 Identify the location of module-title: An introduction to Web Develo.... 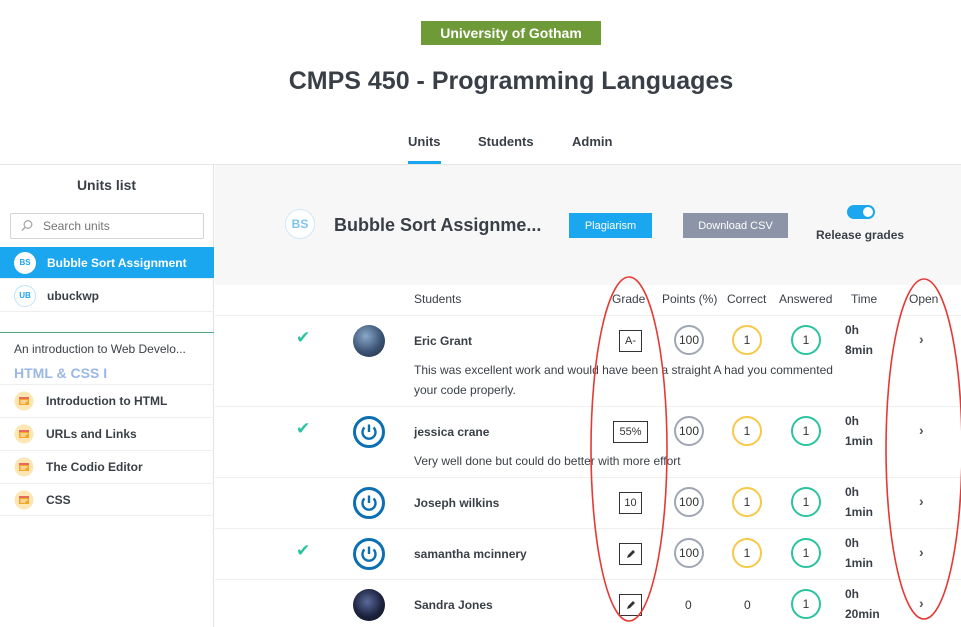
(100, 349).